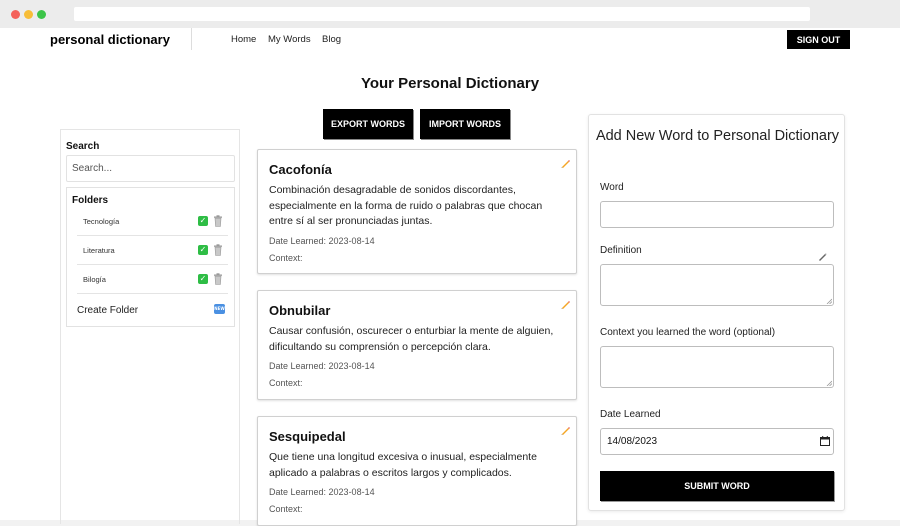  Describe the element at coordinates (219, 309) in the screenshot. I see `new-icon: NEW` at that location.